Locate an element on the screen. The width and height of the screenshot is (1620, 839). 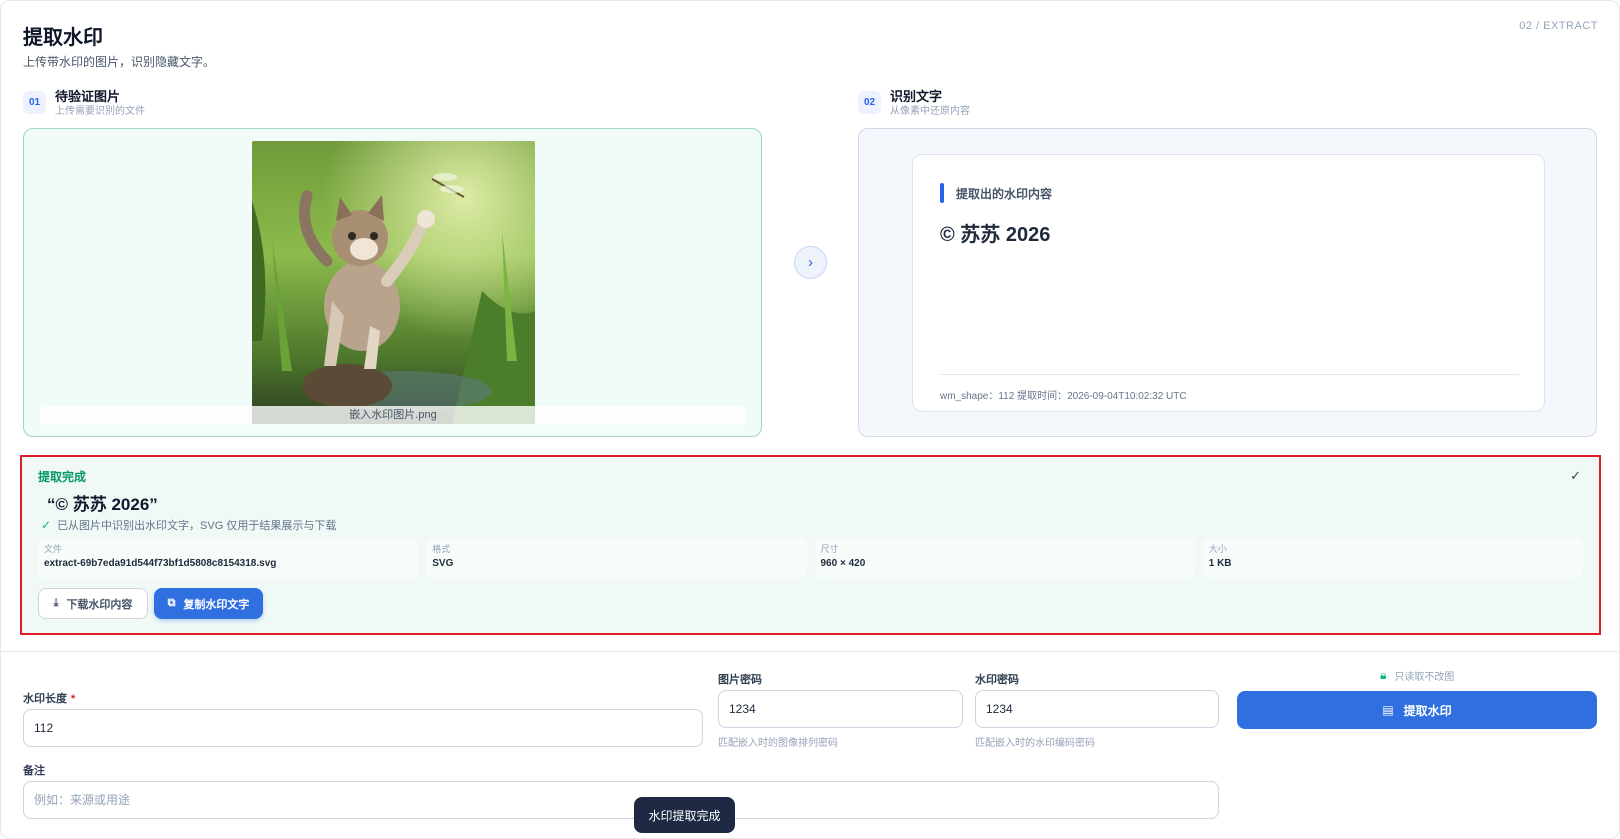
image-file-name: 嵌入水印图片.png is located at coordinates (393, 415).